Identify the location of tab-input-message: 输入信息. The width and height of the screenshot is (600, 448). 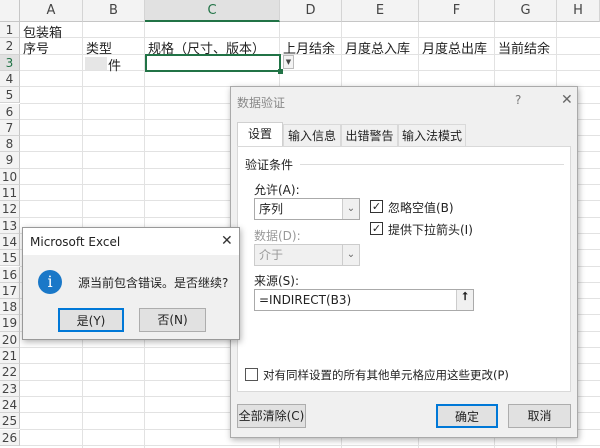
(312, 135).